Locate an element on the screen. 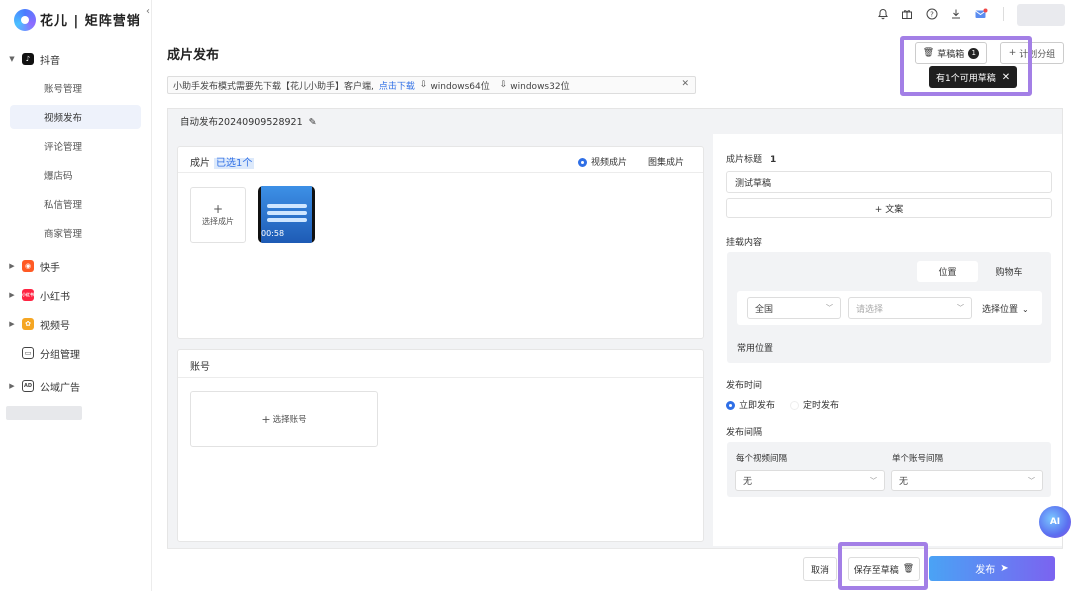  nav-comment-mgmt: 评论管理 is located at coordinates (75, 146).